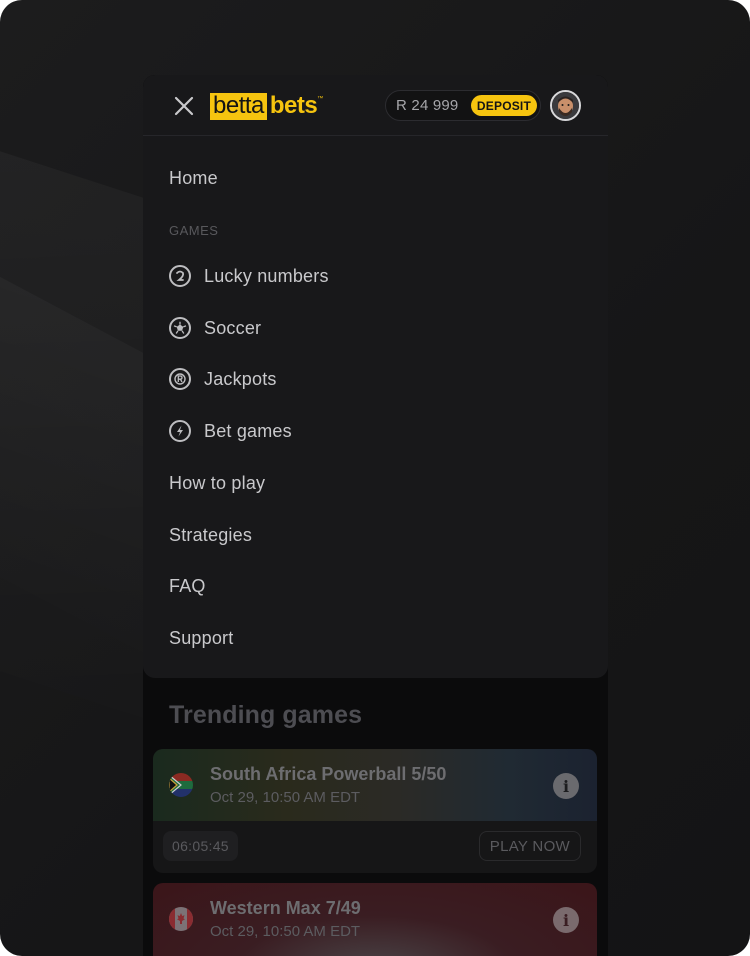 The image size is (750, 956). I want to click on balance-amount: R 24 999, so click(427, 105).